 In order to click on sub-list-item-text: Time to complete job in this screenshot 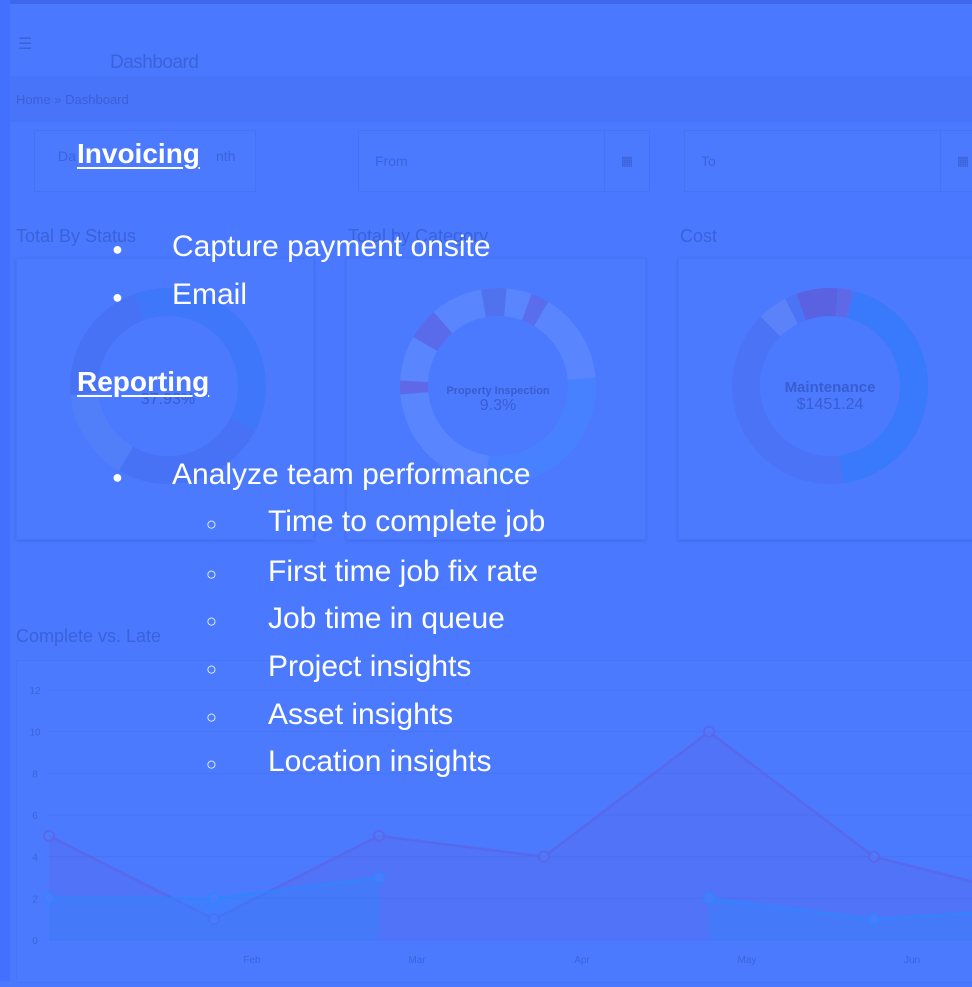, I will do `click(407, 521)`.